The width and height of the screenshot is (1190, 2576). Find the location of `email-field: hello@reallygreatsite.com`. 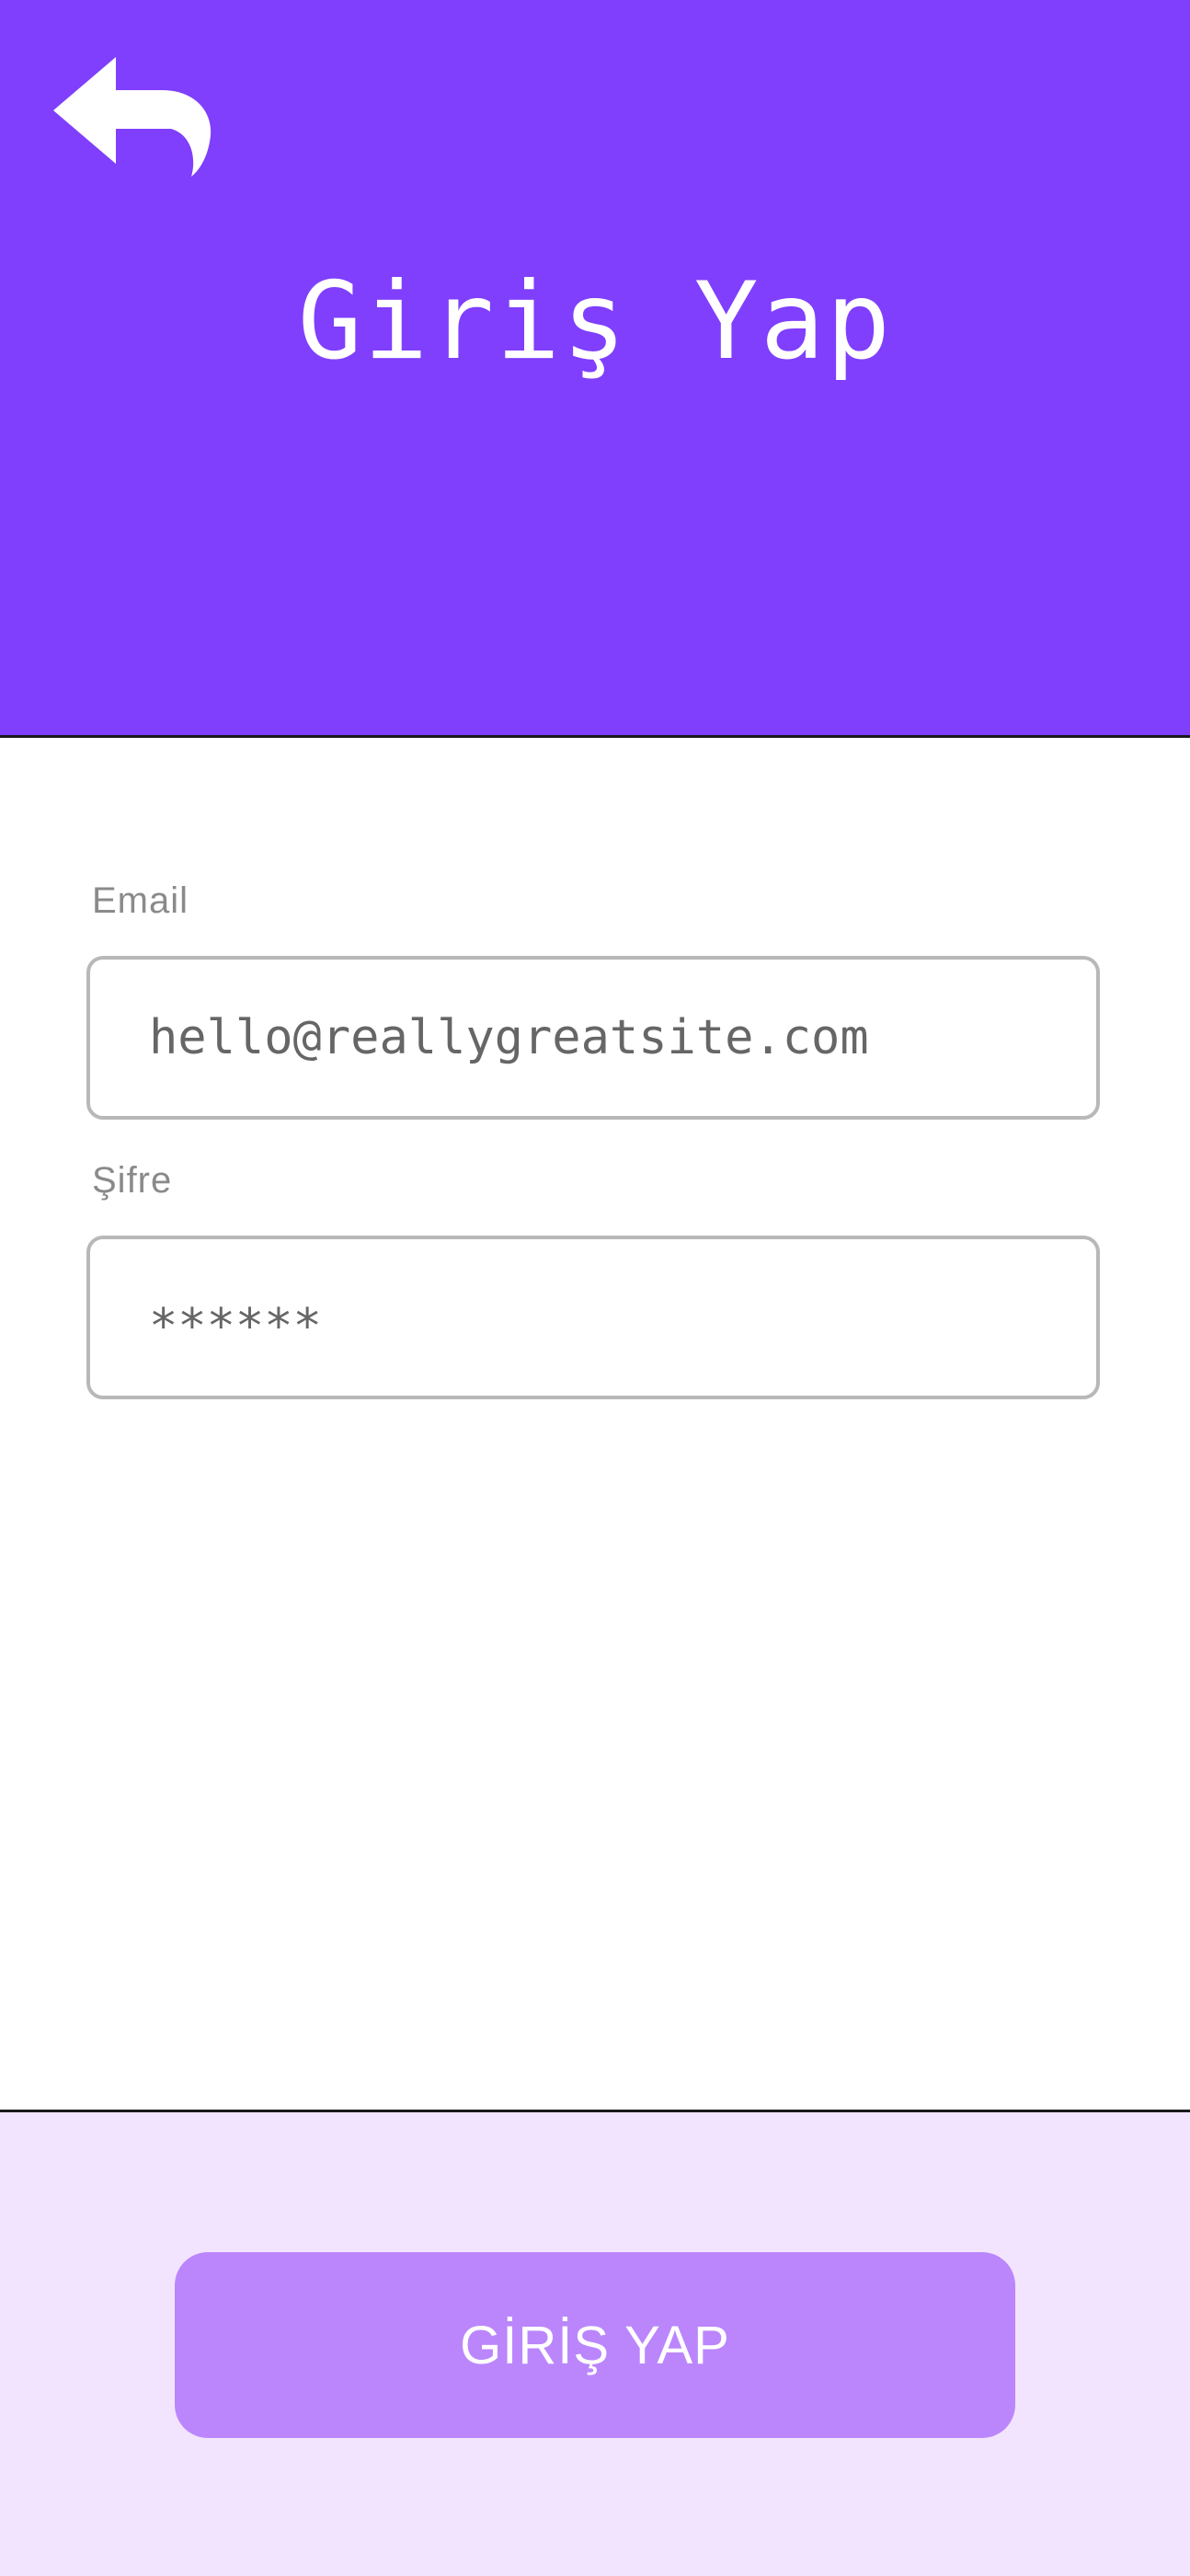

email-field: hello@reallygreatsite.com is located at coordinates (593, 1038).